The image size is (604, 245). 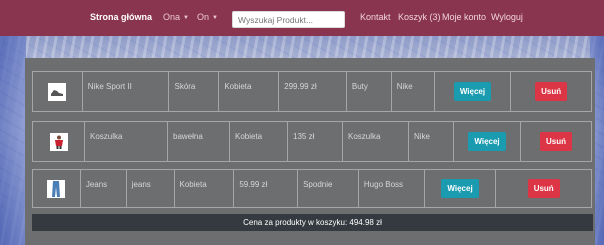 What do you see at coordinates (375, 17) in the screenshot?
I see `contact-link: Kontakt` at bounding box center [375, 17].